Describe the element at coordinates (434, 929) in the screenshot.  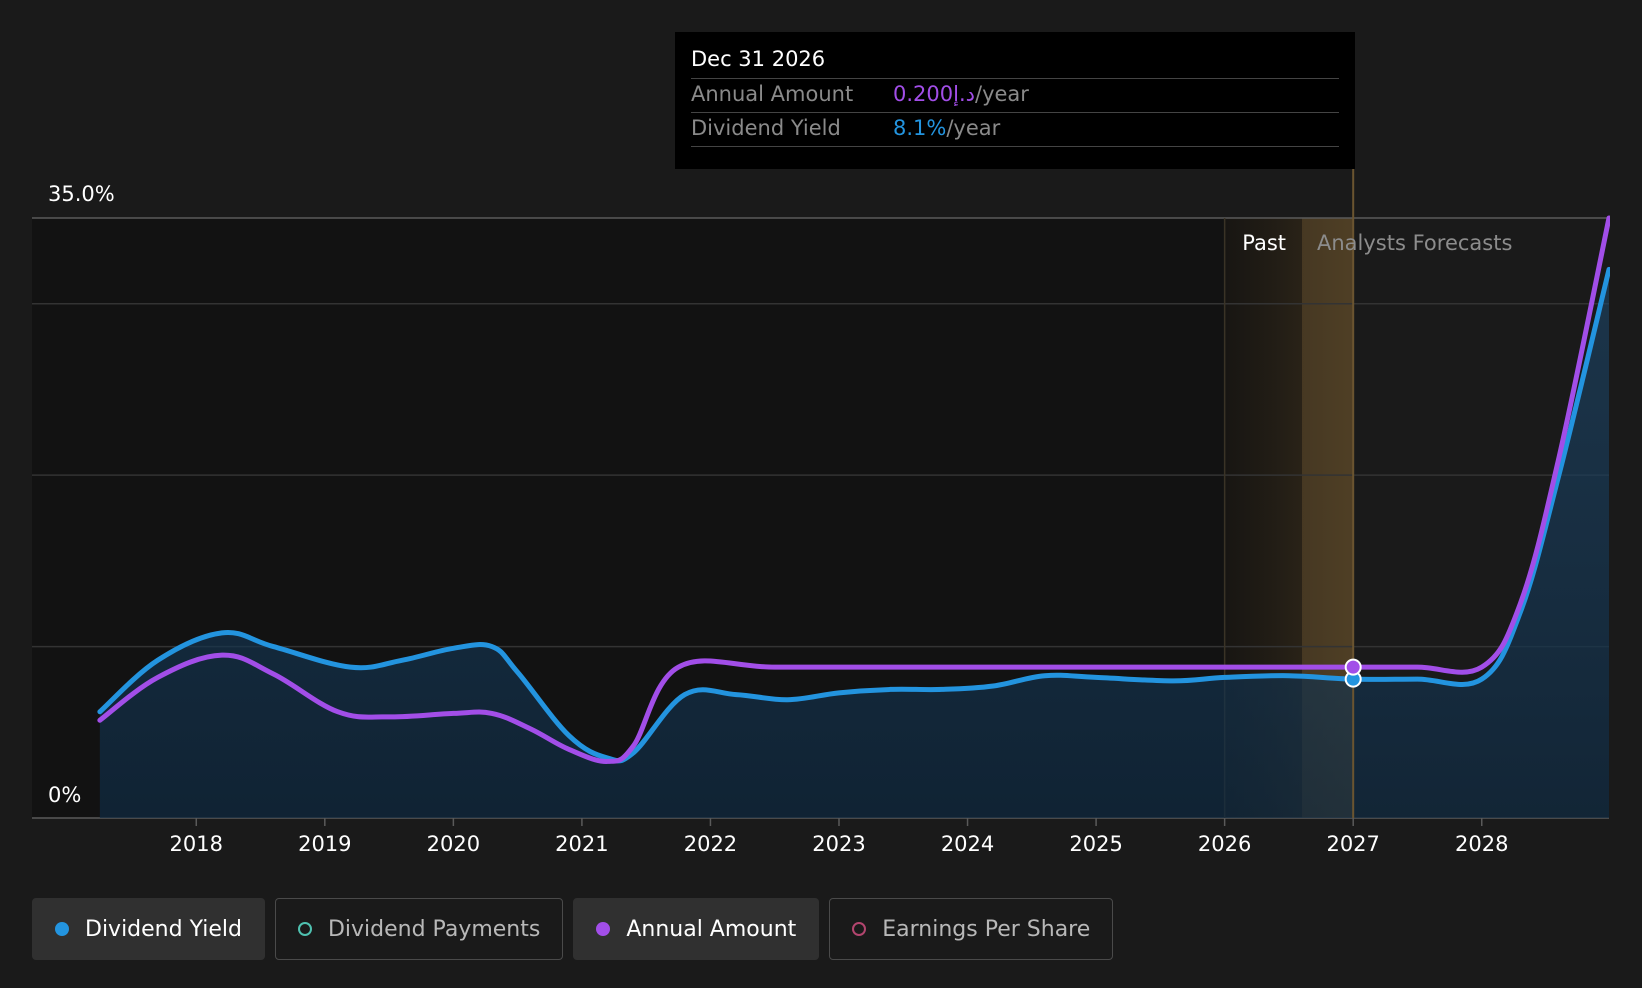
I see `legend-label: Dividend Payments` at that location.